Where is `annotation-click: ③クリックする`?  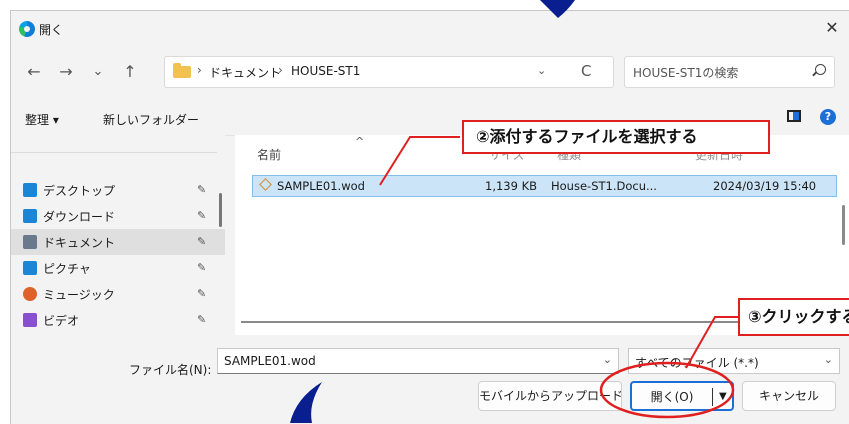 annotation-click: ③クリックする is located at coordinates (793, 317).